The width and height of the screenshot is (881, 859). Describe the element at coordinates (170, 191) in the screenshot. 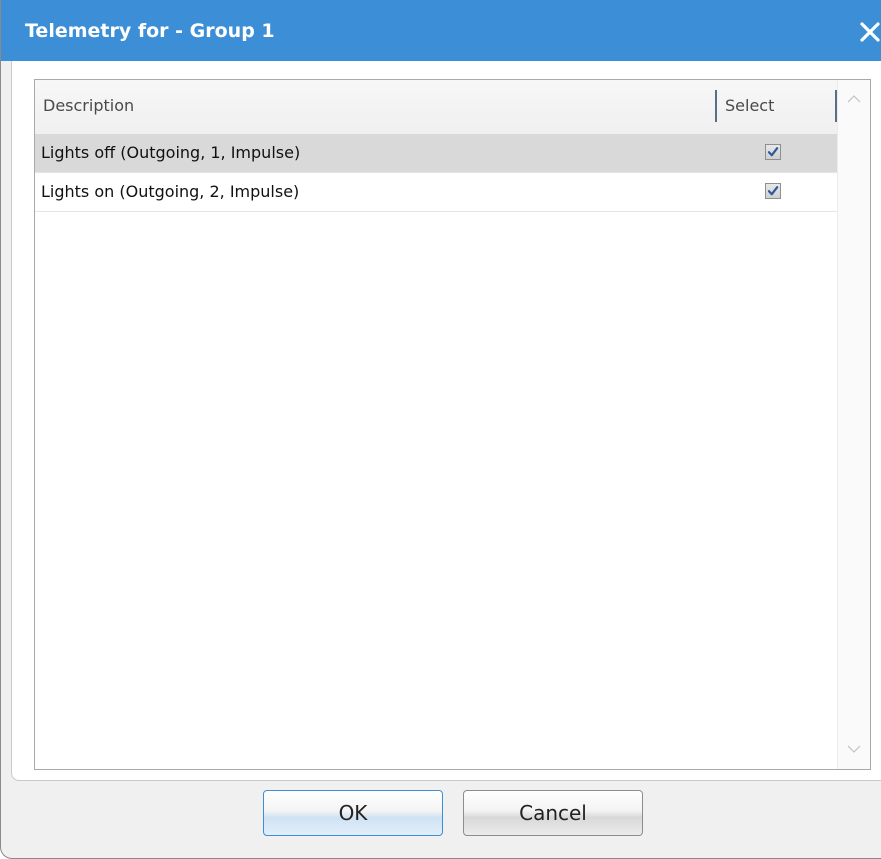

I see `row-description: Lights on (Outgoing, 2, Impulse)` at that location.